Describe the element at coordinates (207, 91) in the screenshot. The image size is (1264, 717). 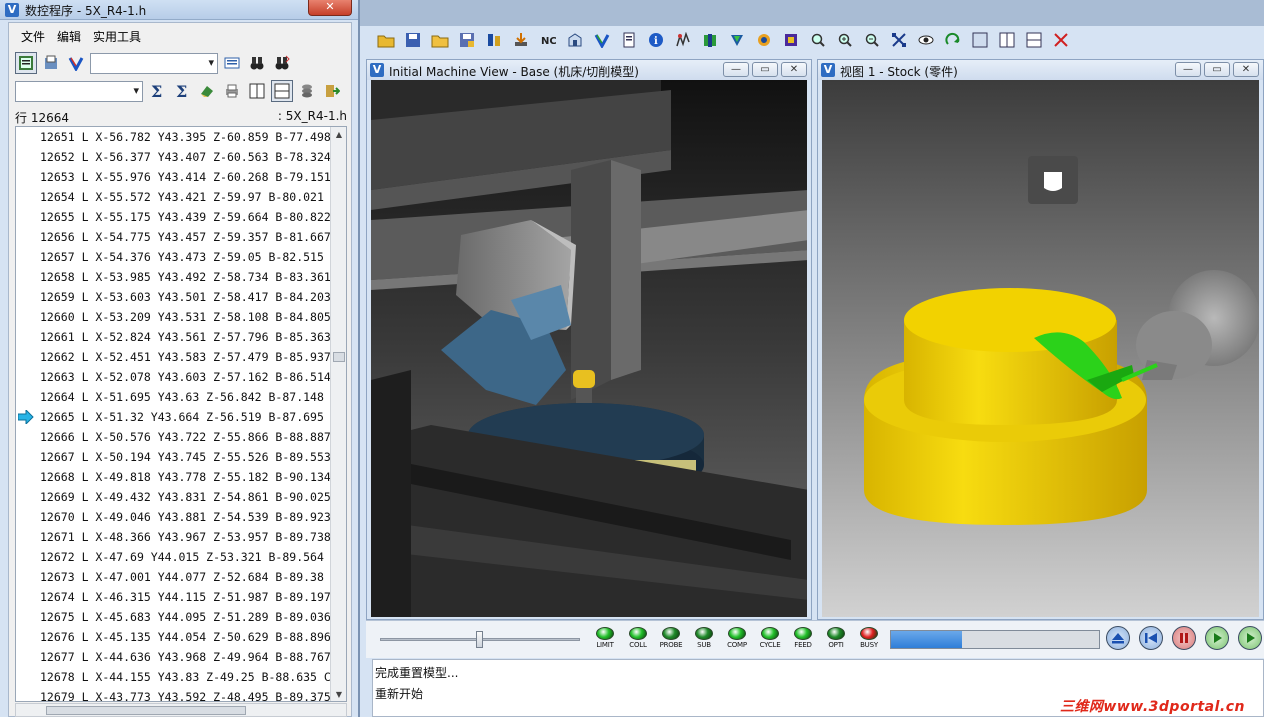
I see `eraser-icon` at that location.